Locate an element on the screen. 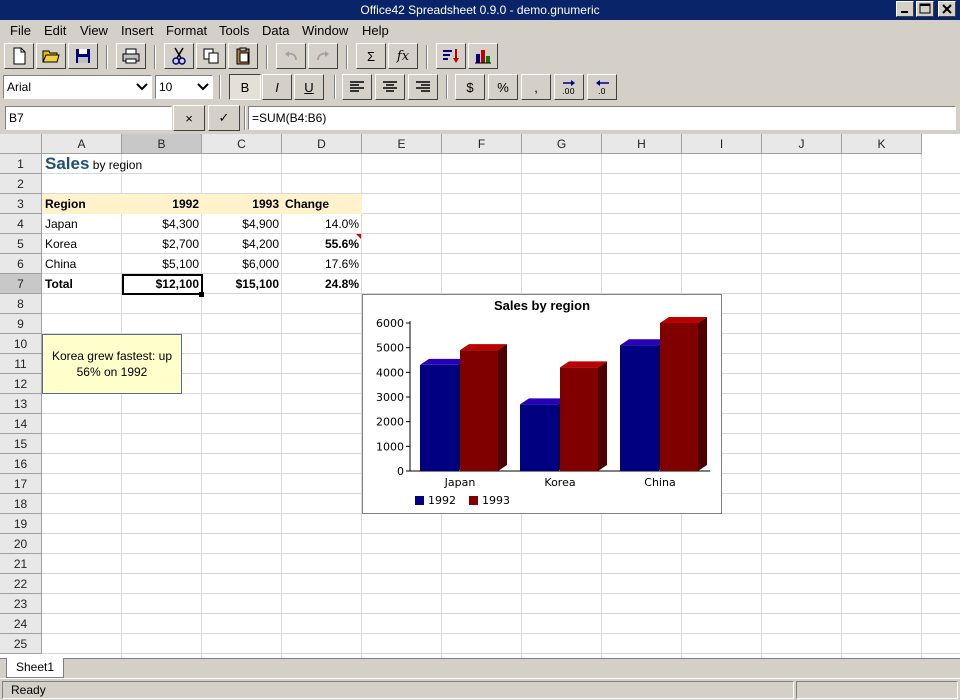 The width and height of the screenshot is (960, 700). row-header-1: 1 is located at coordinates (21, 164).